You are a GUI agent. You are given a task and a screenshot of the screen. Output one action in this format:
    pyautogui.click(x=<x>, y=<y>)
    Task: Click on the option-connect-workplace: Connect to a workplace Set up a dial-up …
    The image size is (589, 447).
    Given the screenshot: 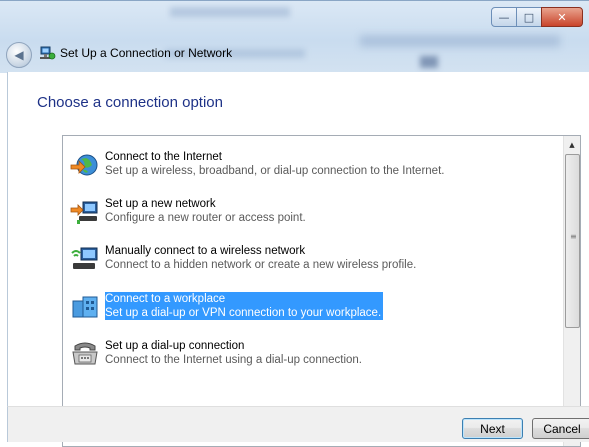 What is the action you would take?
    pyautogui.click(x=313, y=307)
    